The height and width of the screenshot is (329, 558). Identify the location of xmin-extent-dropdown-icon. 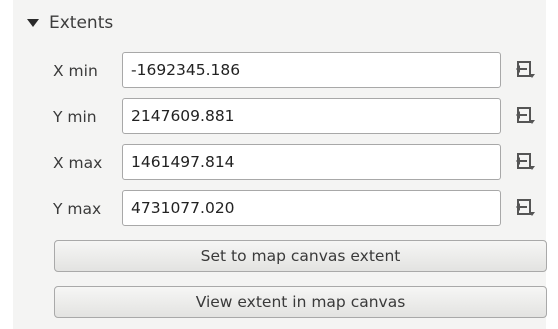
(526, 70).